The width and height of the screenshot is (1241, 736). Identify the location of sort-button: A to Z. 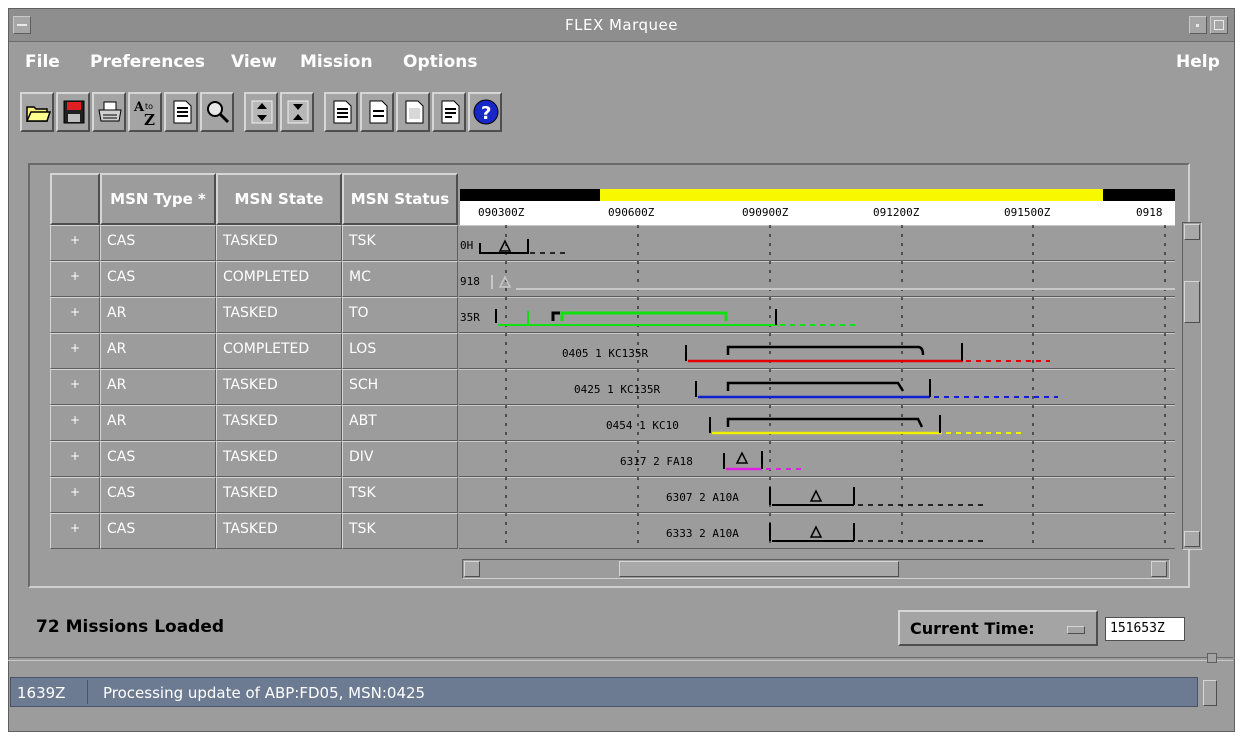
(145, 112).